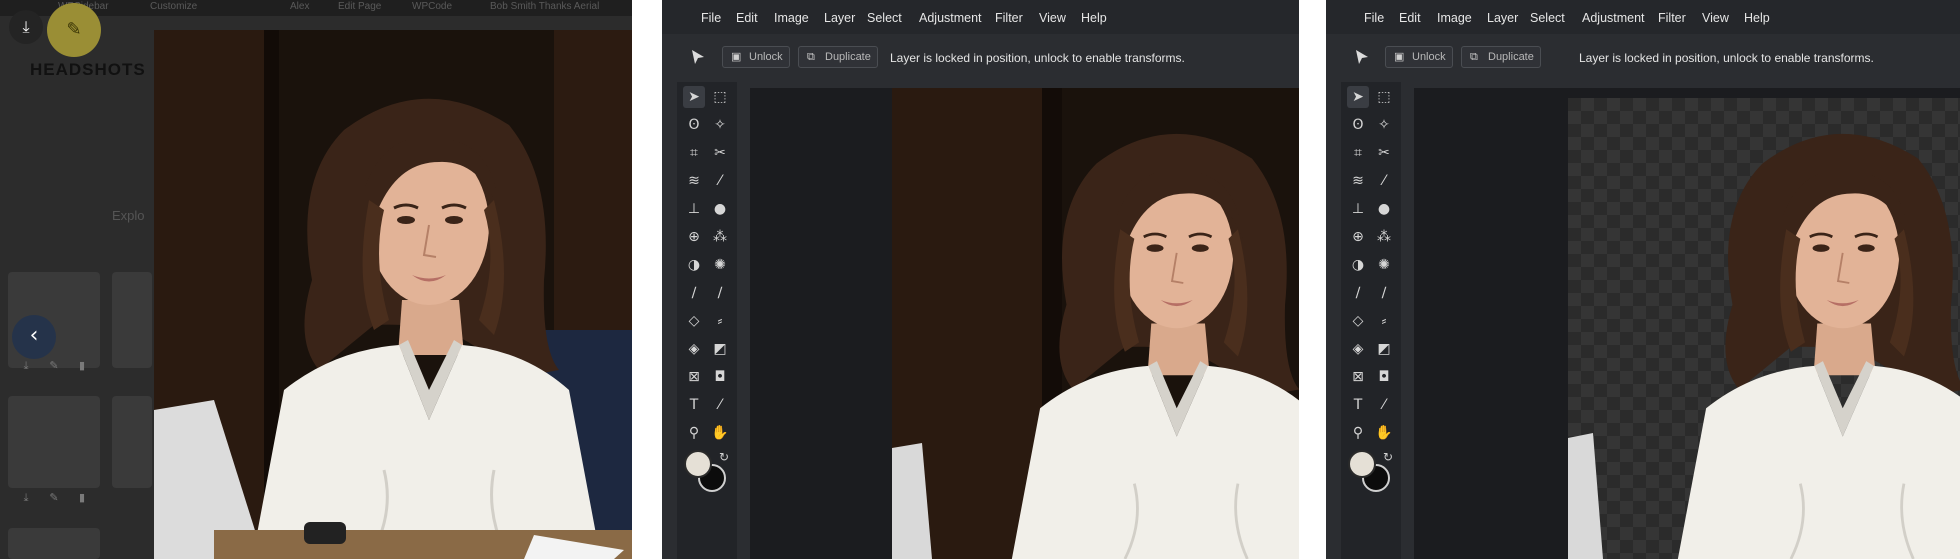 The image size is (1960, 559). I want to click on admin-bar-item: Bob Smith Thanks Aerial, so click(544, 6).